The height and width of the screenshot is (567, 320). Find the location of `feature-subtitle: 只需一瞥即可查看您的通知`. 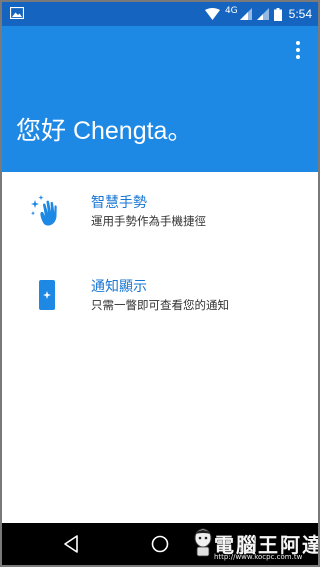

feature-subtitle: 只需一瞥即可查看您的通知 is located at coordinates (160, 305).